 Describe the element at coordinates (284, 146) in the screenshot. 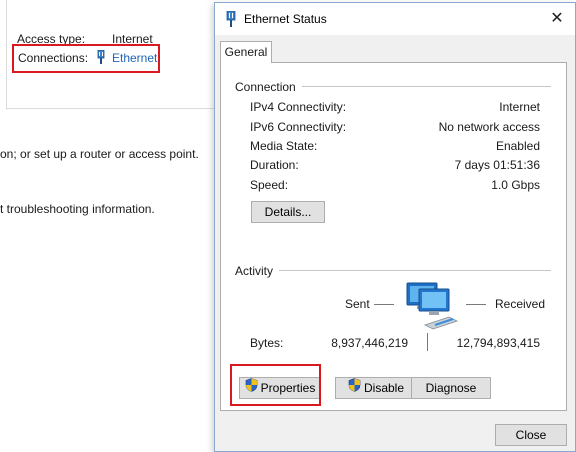

I see `media-state-label: Media State:` at that location.